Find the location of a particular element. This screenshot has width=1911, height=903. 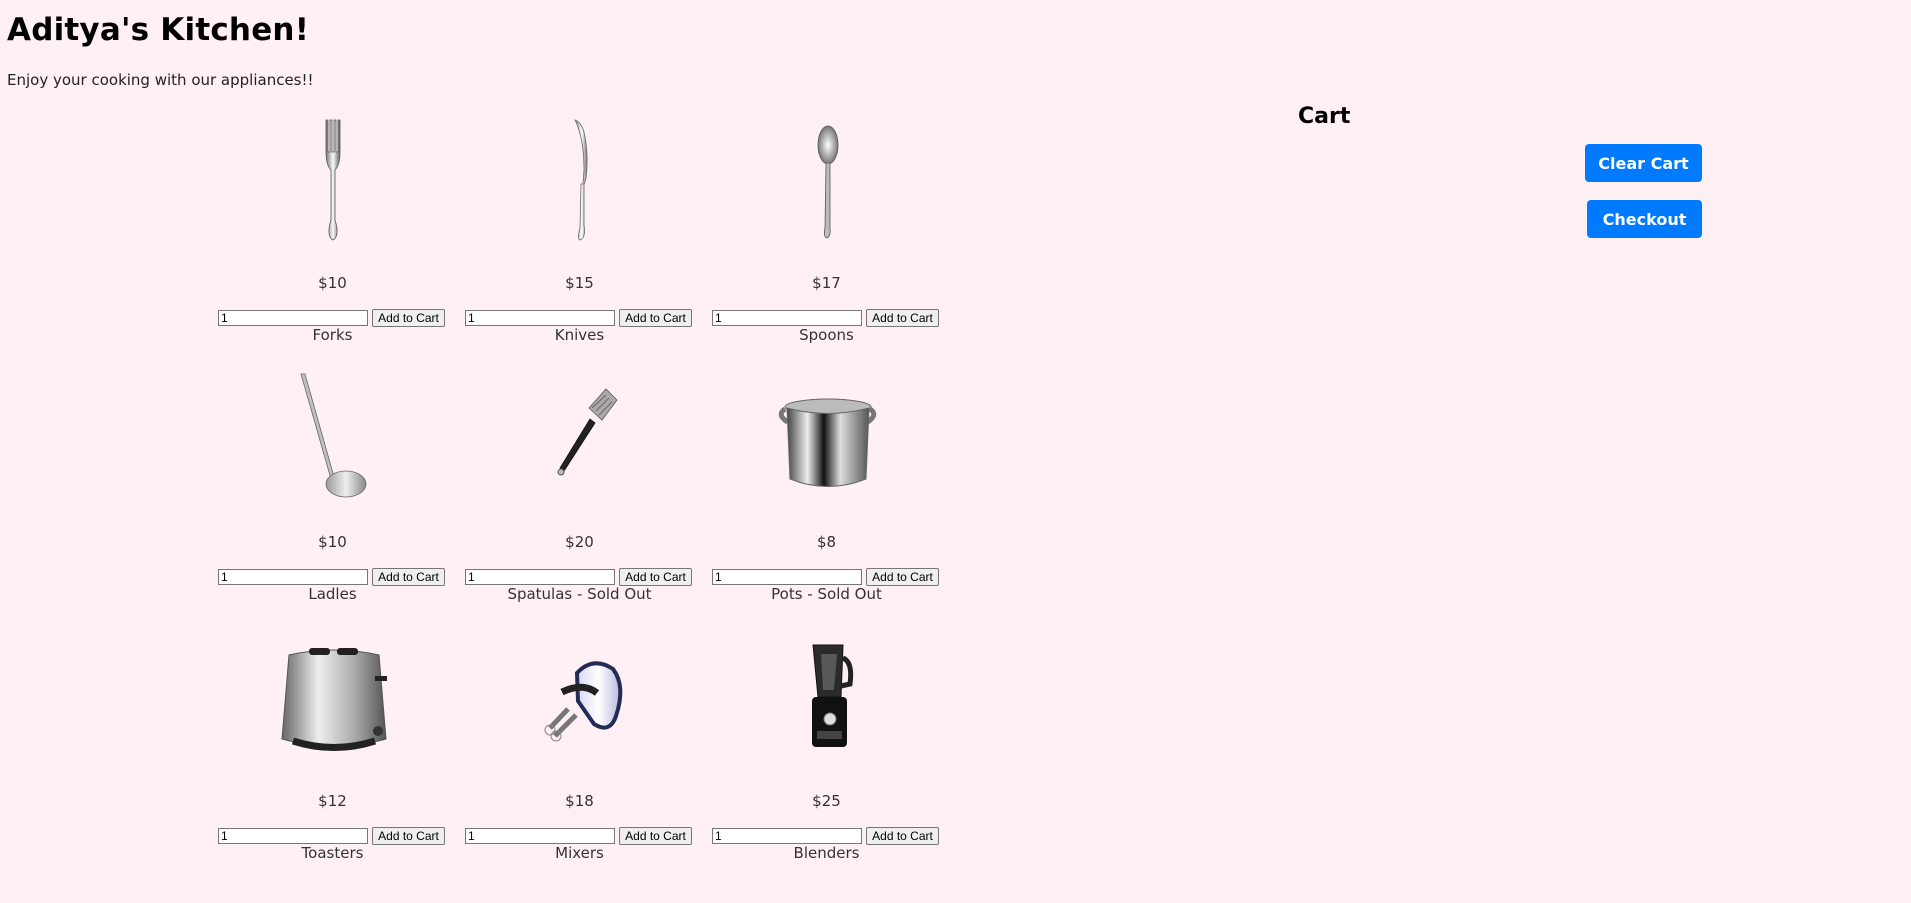

product-price: $20 is located at coordinates (579, 542).